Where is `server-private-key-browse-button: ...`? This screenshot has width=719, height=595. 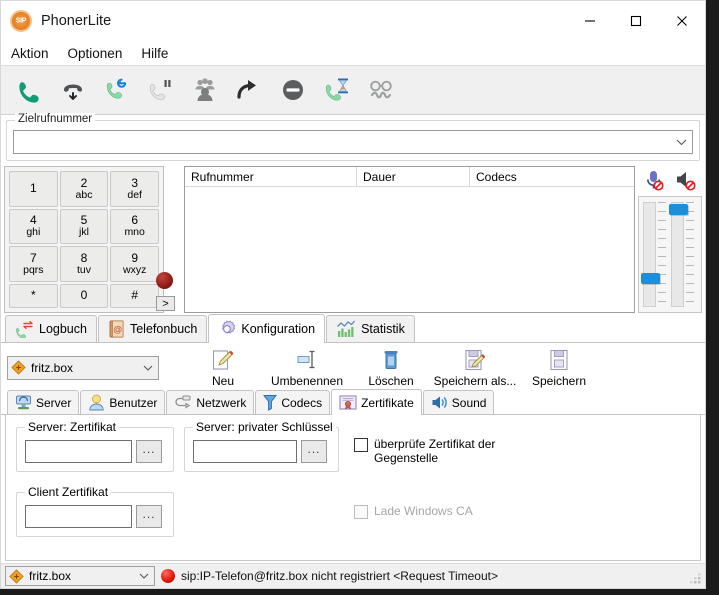
server-private-key-browse-button: ... is located at coordinates (314, 451).